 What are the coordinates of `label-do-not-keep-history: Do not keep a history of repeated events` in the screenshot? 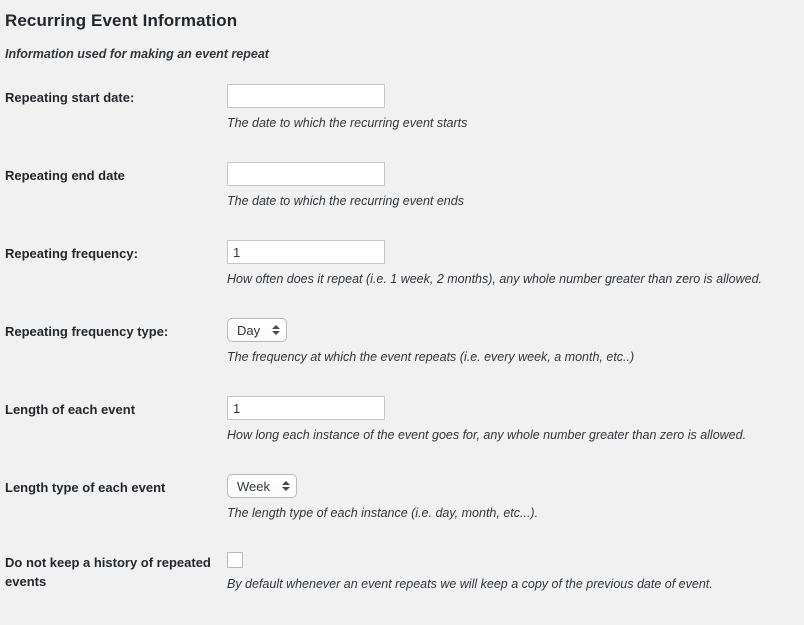 It's located at (108, 572).